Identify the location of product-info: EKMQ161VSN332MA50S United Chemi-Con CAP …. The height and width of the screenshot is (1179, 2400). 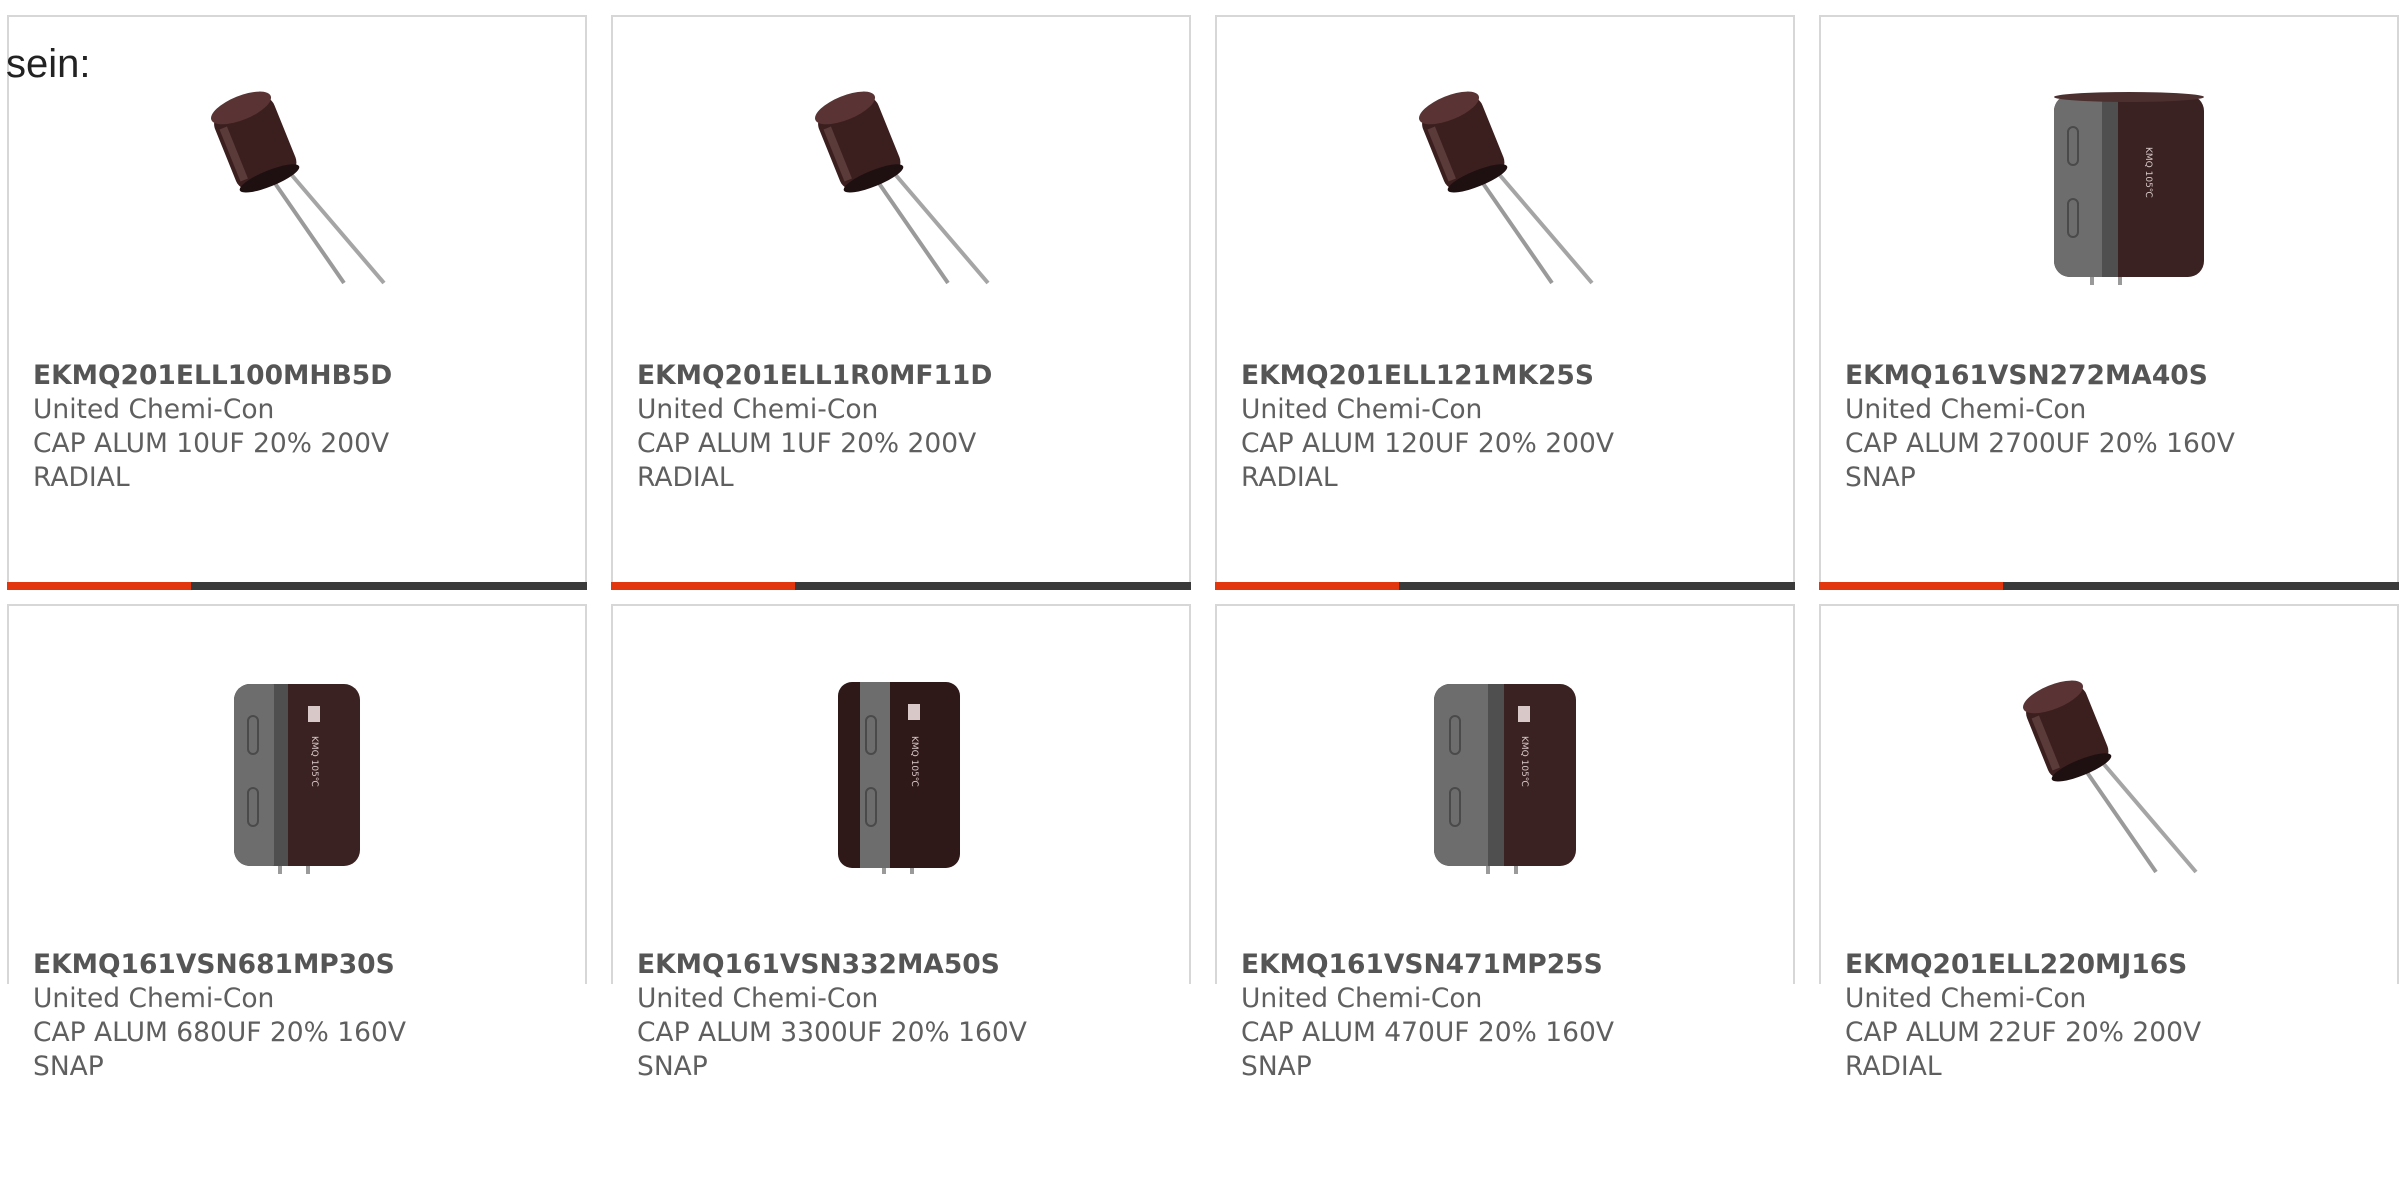
(903, 1016).